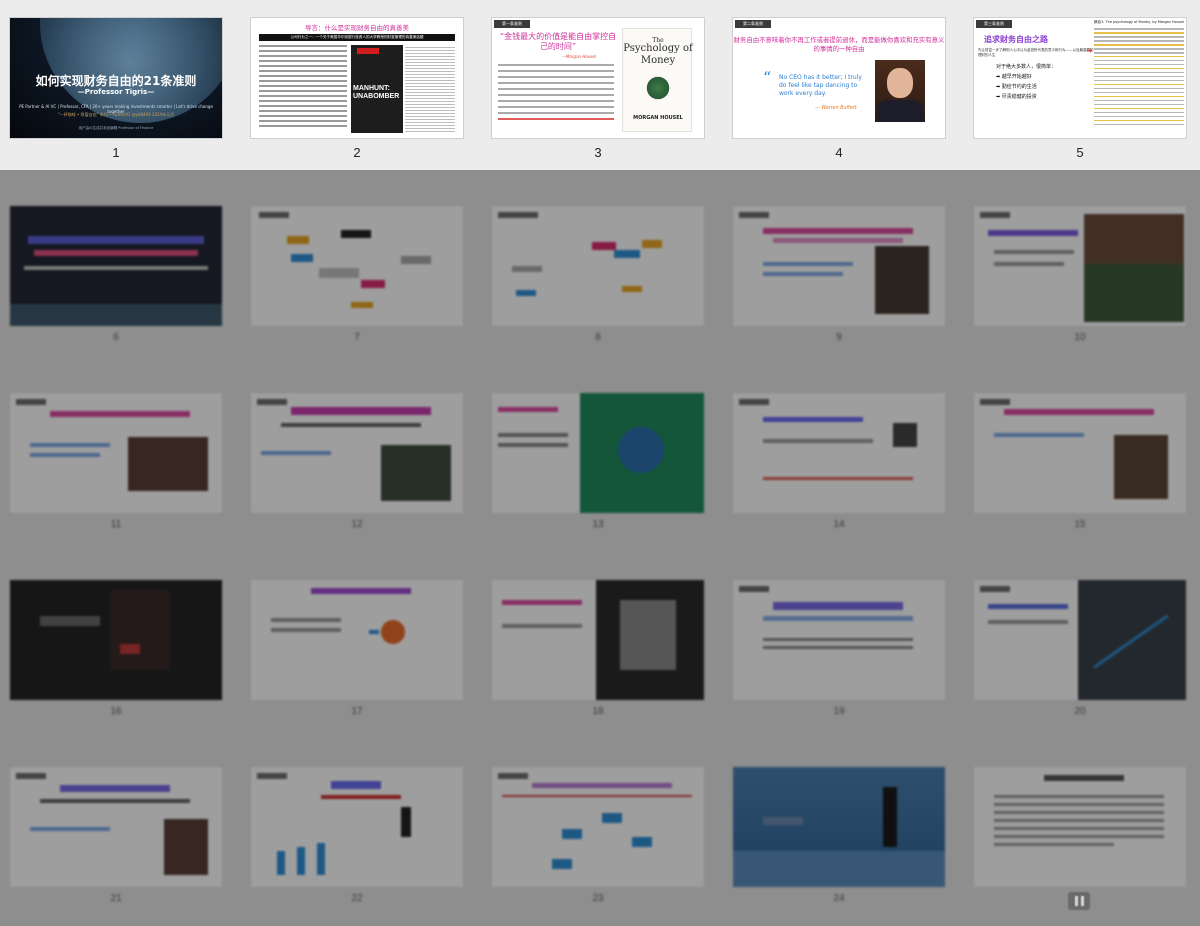 This screenshot has width=1200, height=926. I want to click on slide-number-19: 19, so click(839, 711).